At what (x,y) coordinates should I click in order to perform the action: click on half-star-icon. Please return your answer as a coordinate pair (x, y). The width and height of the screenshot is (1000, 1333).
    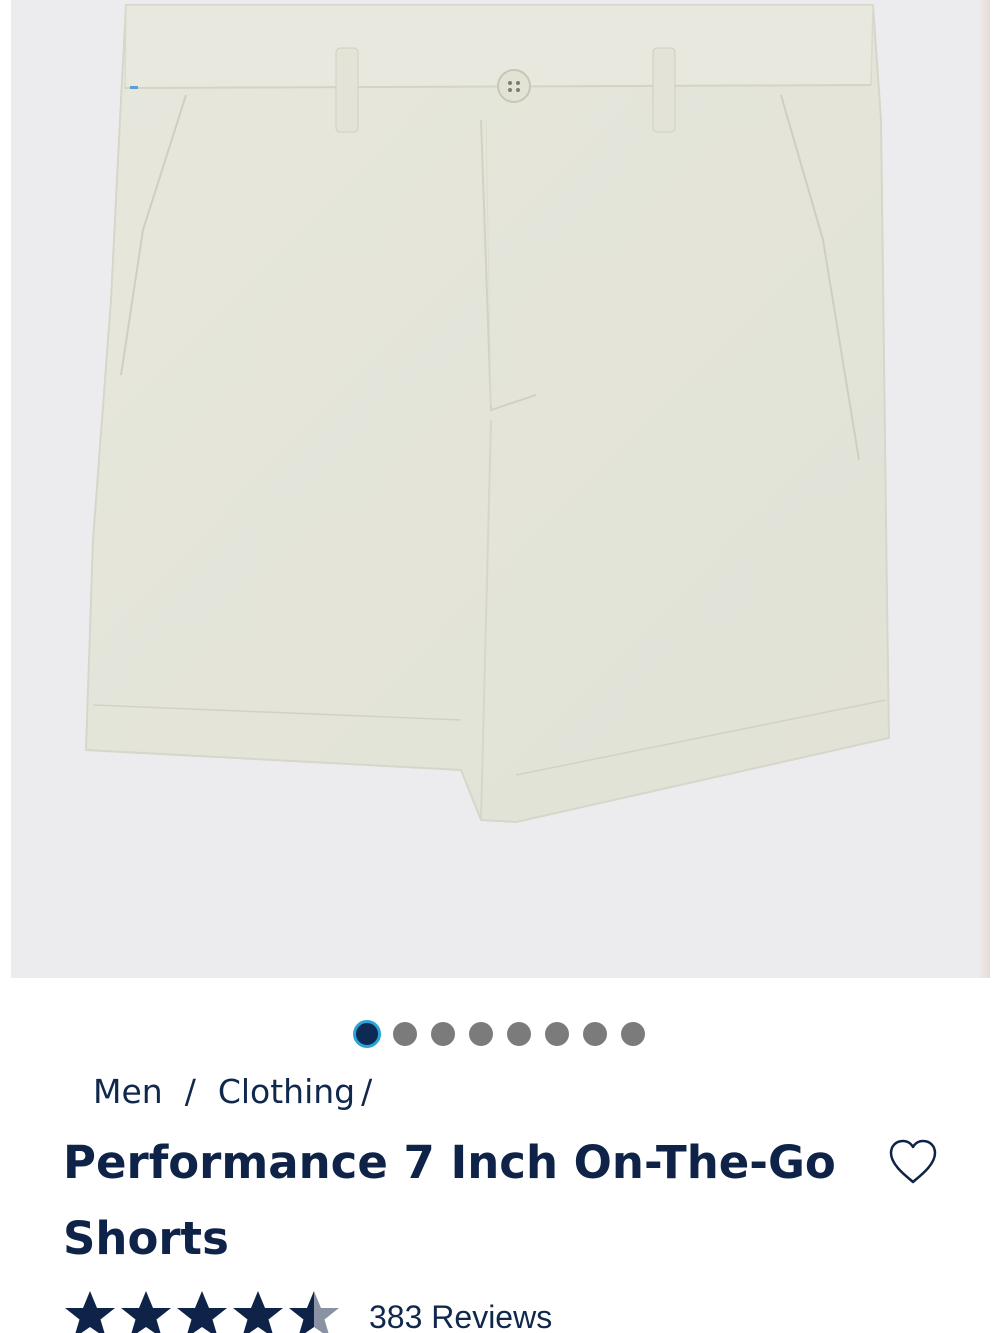
    Looking at the image, I should click on (314, 1312).